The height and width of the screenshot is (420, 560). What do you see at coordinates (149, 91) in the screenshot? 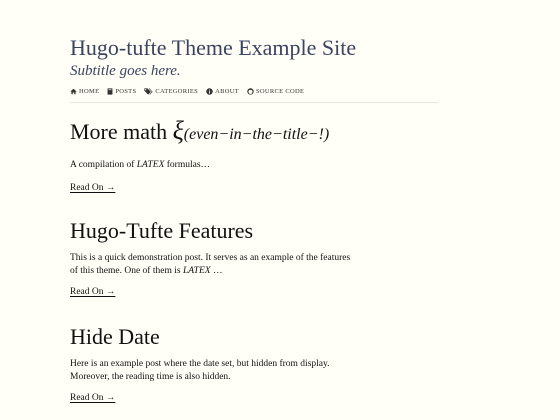
I see `tags-icon` at bounding box center [149, 91].